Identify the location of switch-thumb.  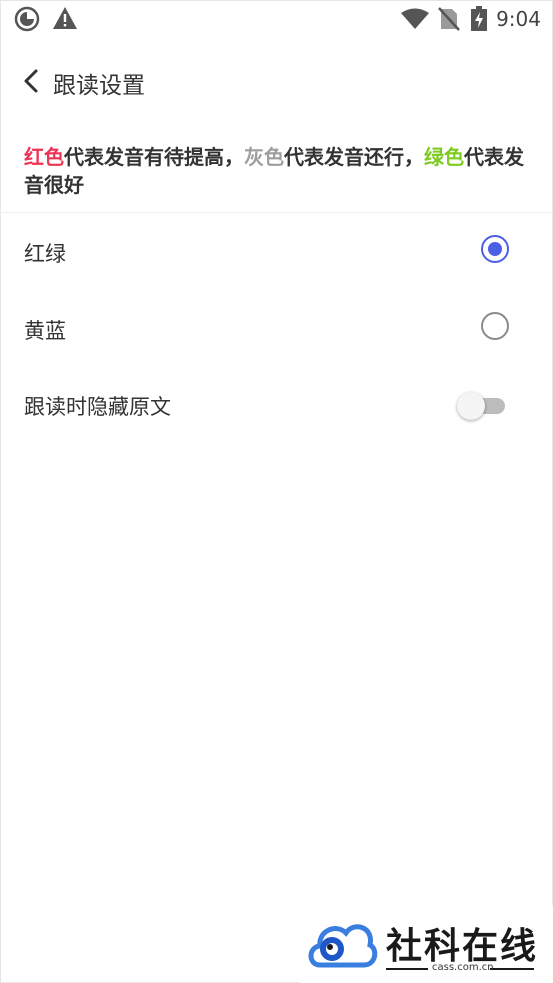
(471, 406).